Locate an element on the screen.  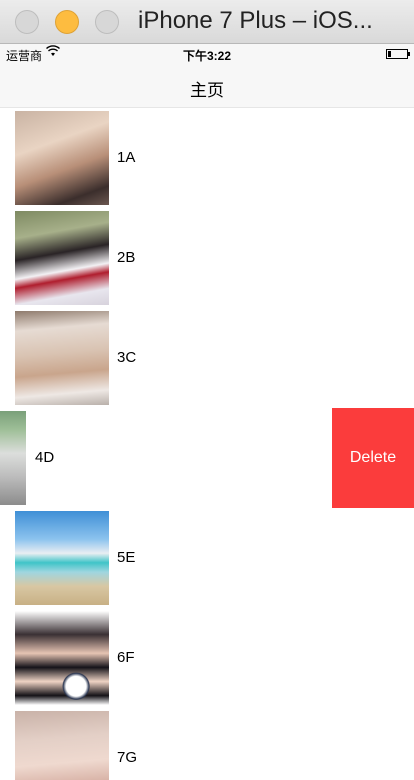
row-label: 6F is located at coordinates (126, 657).